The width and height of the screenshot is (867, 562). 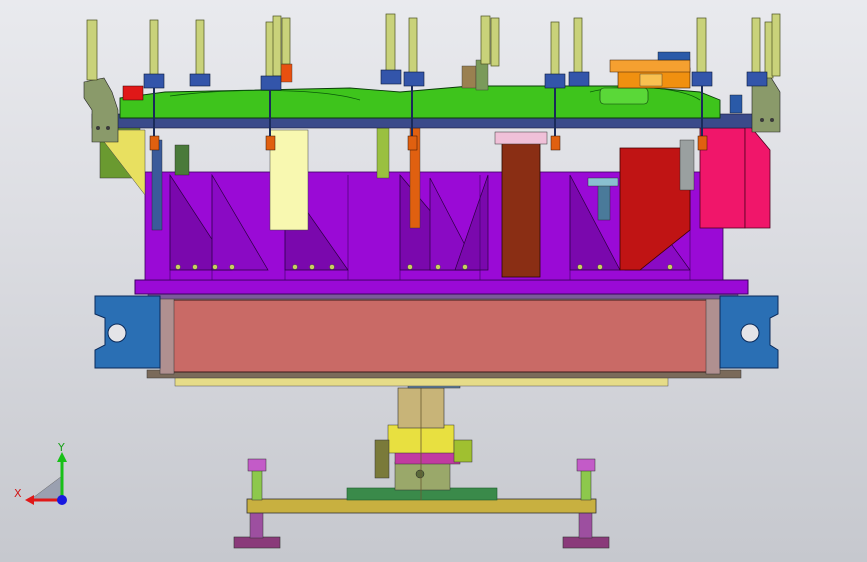 I want to click on base-plate, so click(x=421, y=506).